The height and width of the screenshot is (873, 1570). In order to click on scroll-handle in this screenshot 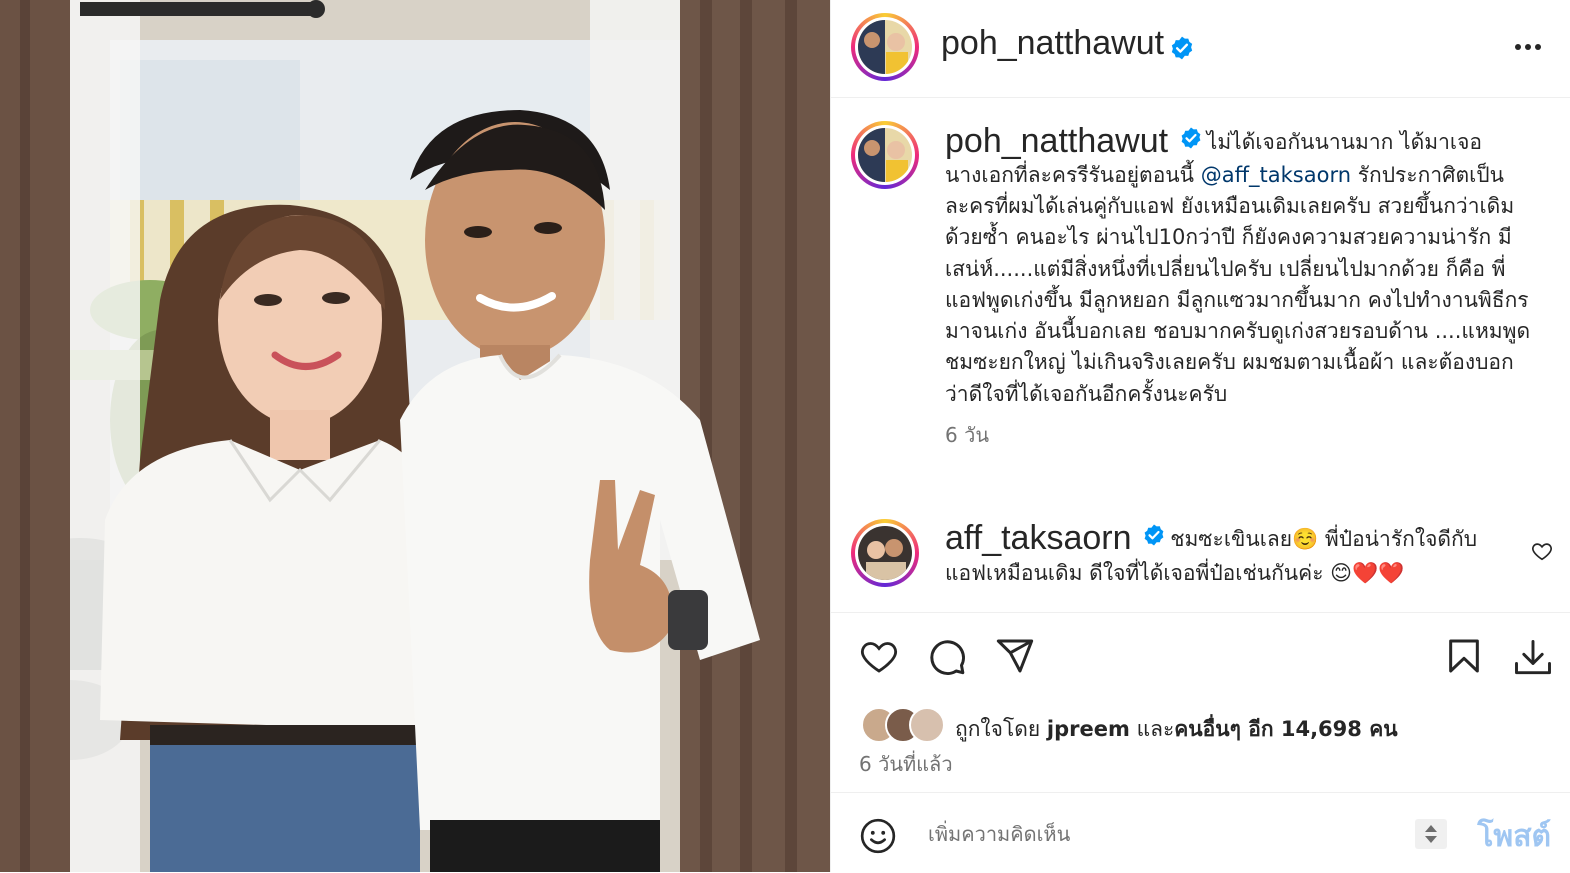, I will do `click(1431, 834)`.